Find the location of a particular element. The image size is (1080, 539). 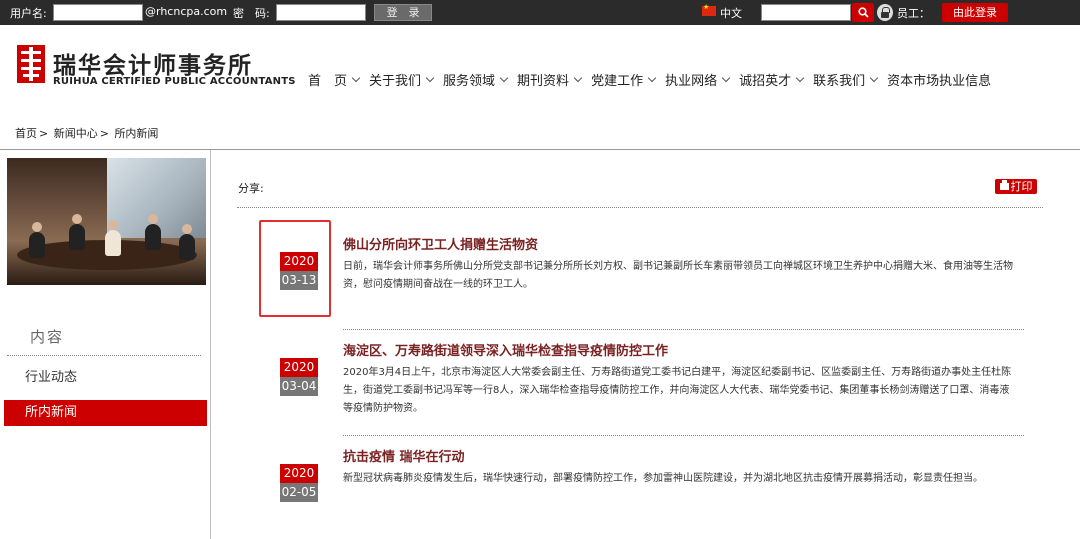

staff-label: 员工： is located at coordinates (913, 13).